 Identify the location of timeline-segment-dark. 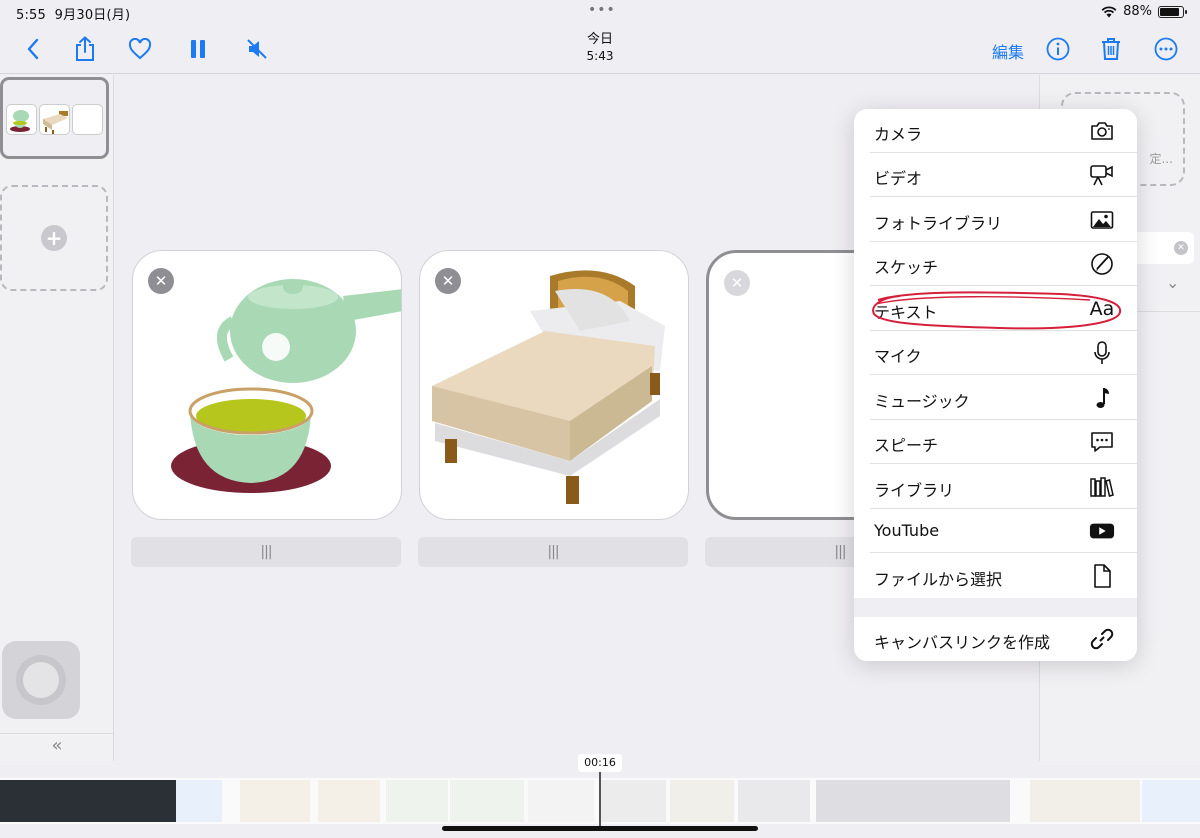
(88, 801).